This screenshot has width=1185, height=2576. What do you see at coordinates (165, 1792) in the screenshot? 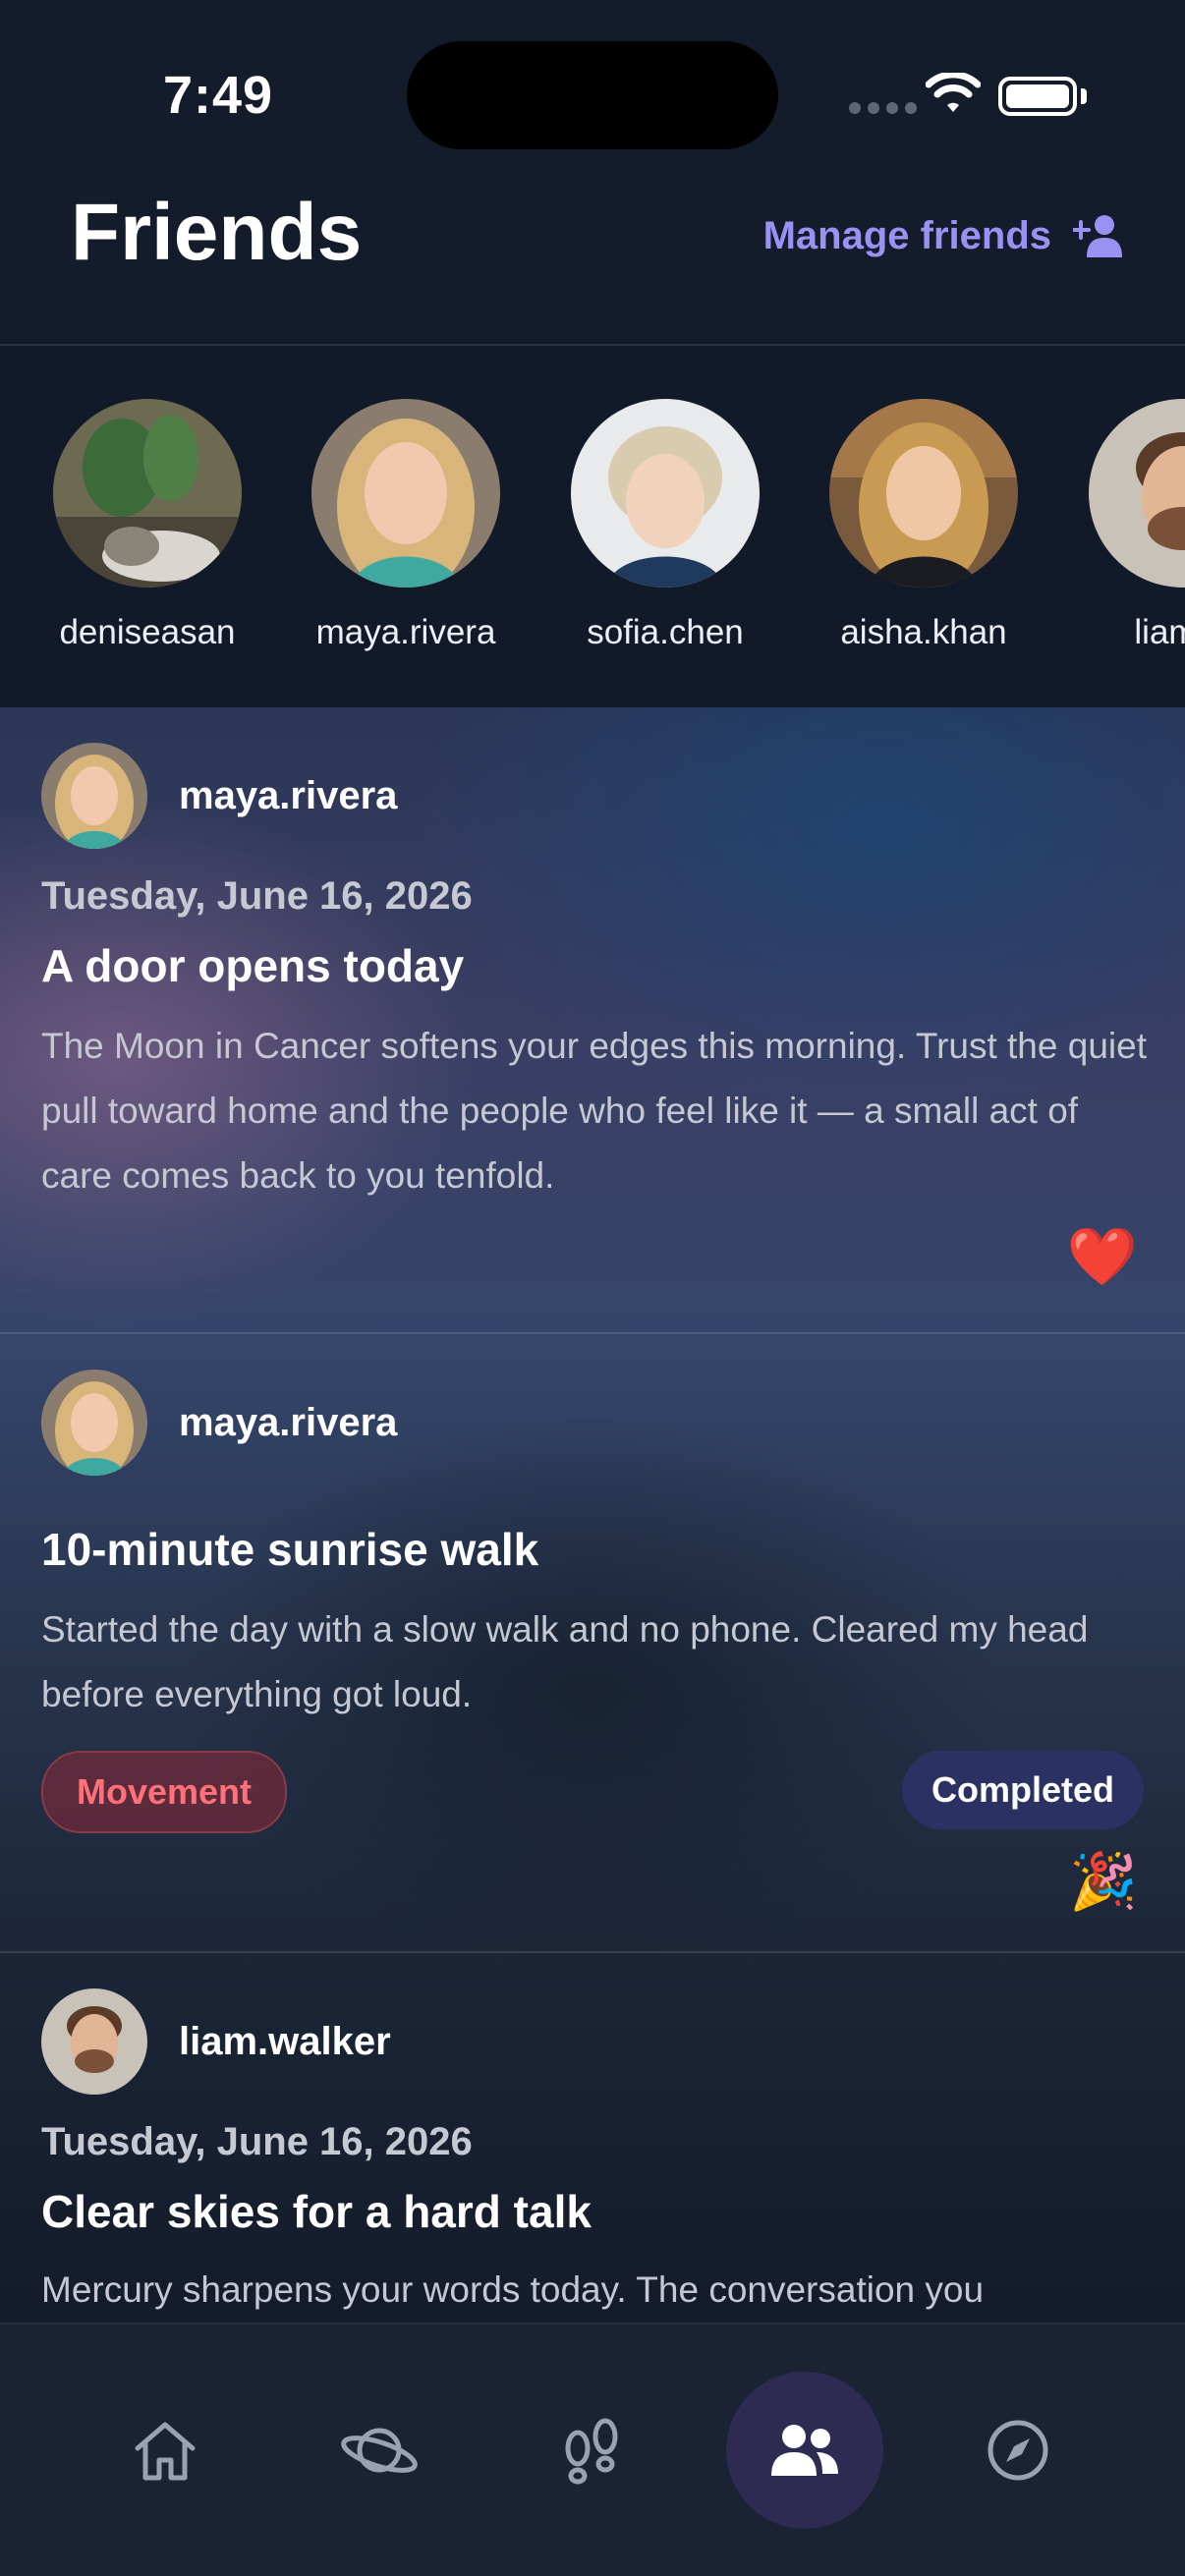
I see `category-tag: Movement` at bounding box center [165, 1792].